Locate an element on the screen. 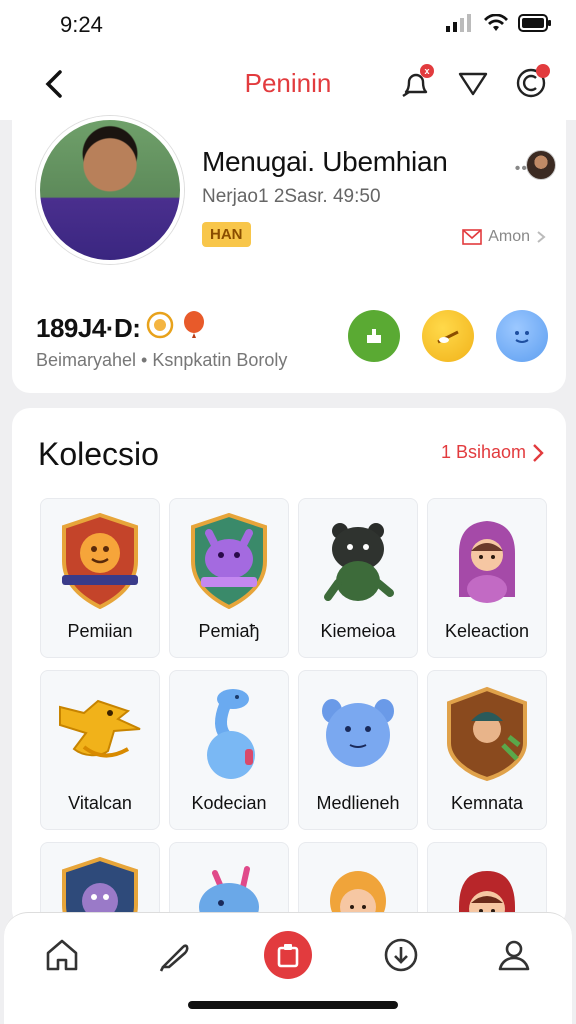 This screenshot has height=1024, width=576. collection-item-label: Kiemeioa is located at coordinates (358, 631).